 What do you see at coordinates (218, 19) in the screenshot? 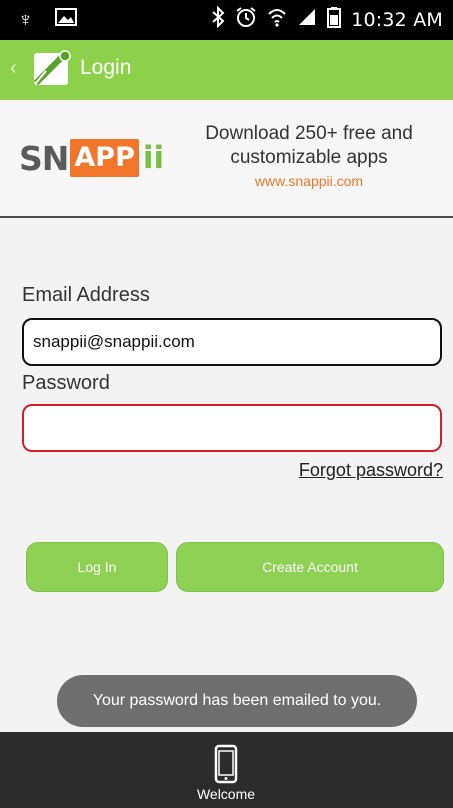
I see `bluetooth-icon` at bounding box center [218, 19].